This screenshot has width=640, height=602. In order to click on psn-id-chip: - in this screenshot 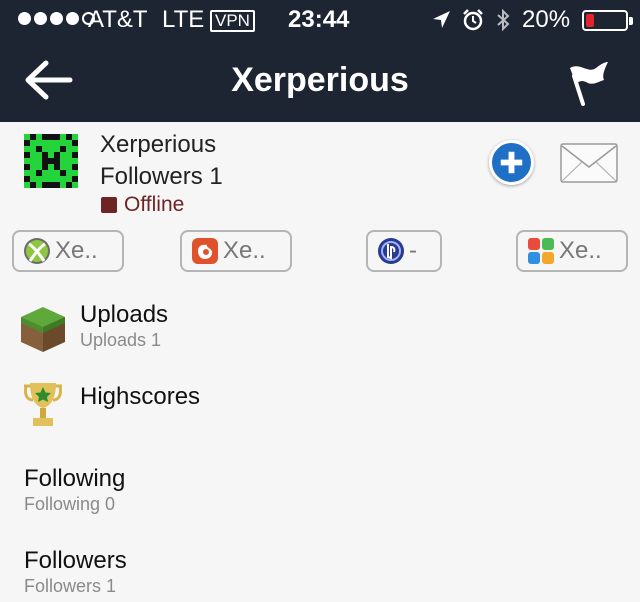, I will do `click(404, 251)`.